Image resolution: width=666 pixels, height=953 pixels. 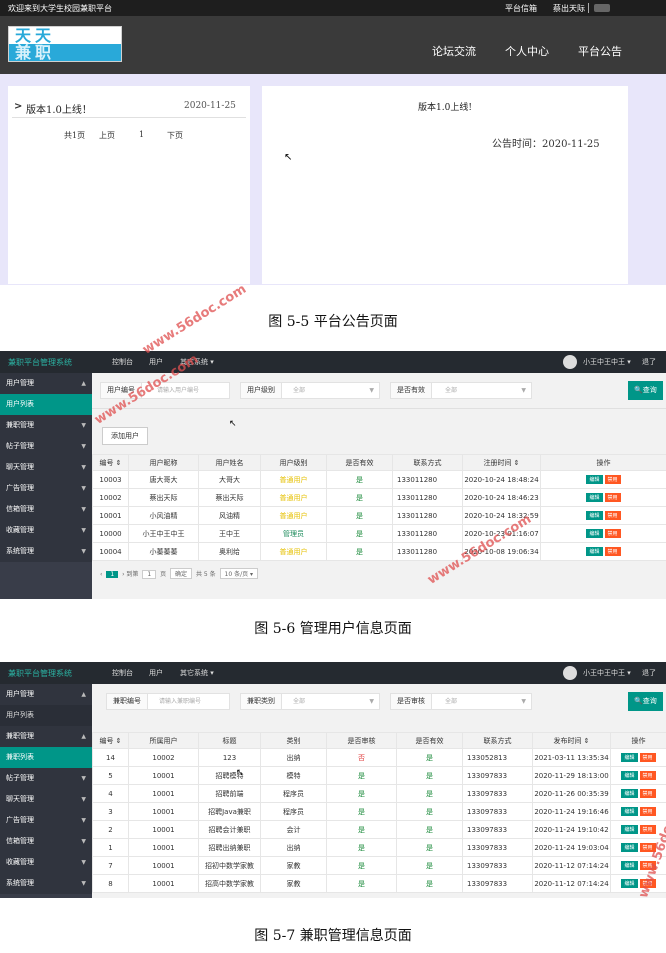 What do you see at coordinates (163, 740) in the screenshot?
I see `column-header: 所属用户` at bounding box center [163, 740].